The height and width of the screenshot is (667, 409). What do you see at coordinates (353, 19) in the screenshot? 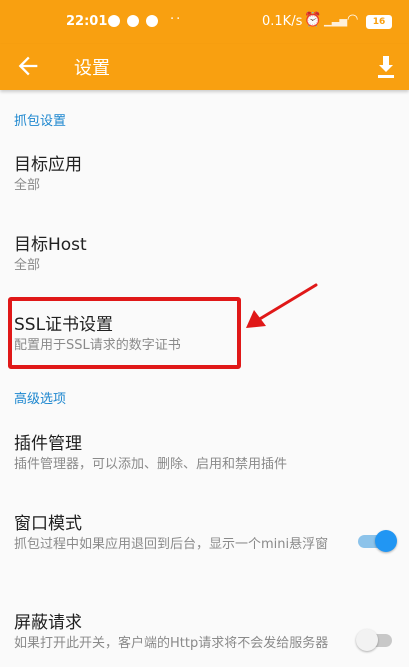
I see `wifi-icon: ◠` at bounding box center [353, 19].